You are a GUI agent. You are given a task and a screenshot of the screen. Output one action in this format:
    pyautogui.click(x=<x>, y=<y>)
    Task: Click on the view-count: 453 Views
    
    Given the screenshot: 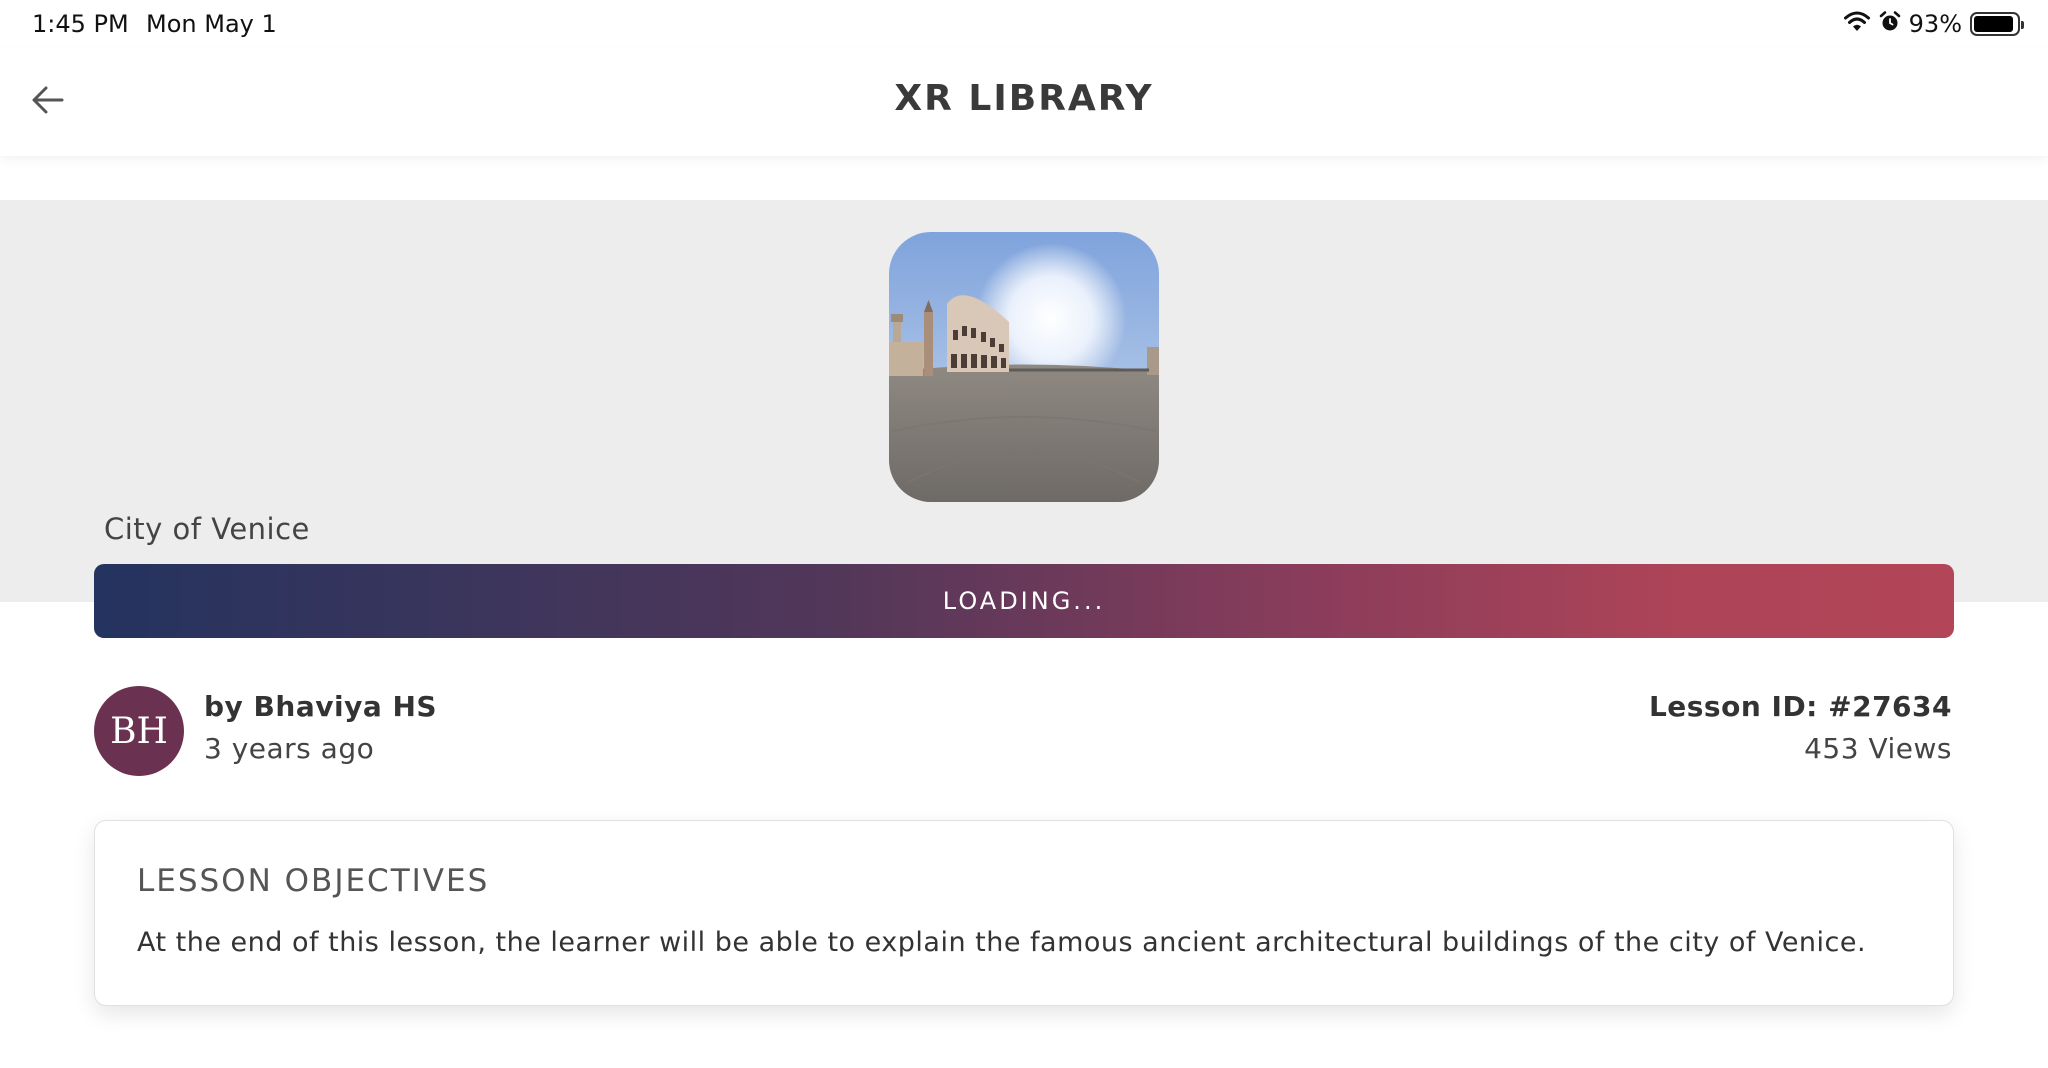 What is the action you would take?
    pyautogui.click(x=1878, y=748)
    